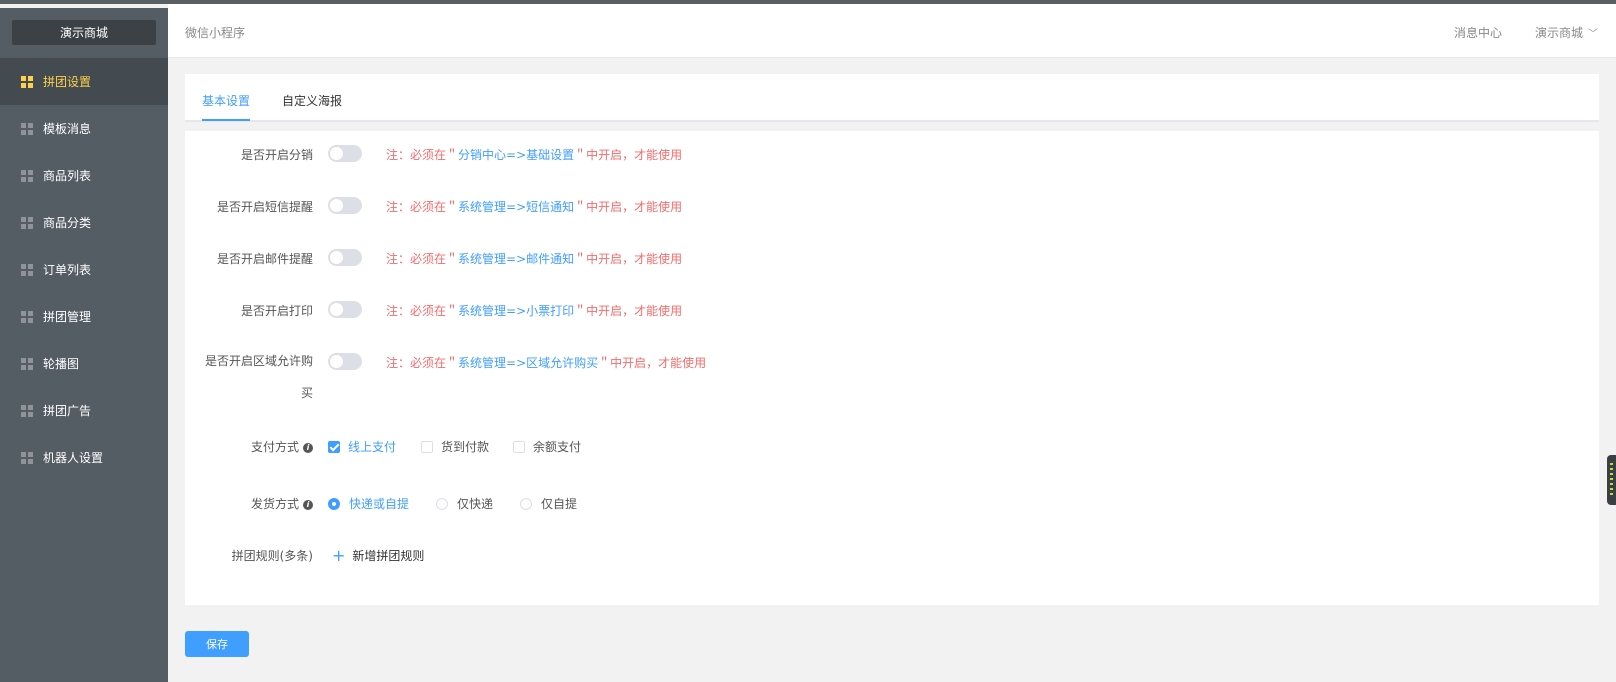 Image resolution: width=1616 pixels, height=682 pixels. Describe the element at coordinates (516, 311) in the screenshot. I see `print-note-link: 系统管理=>小票打印` at that location.